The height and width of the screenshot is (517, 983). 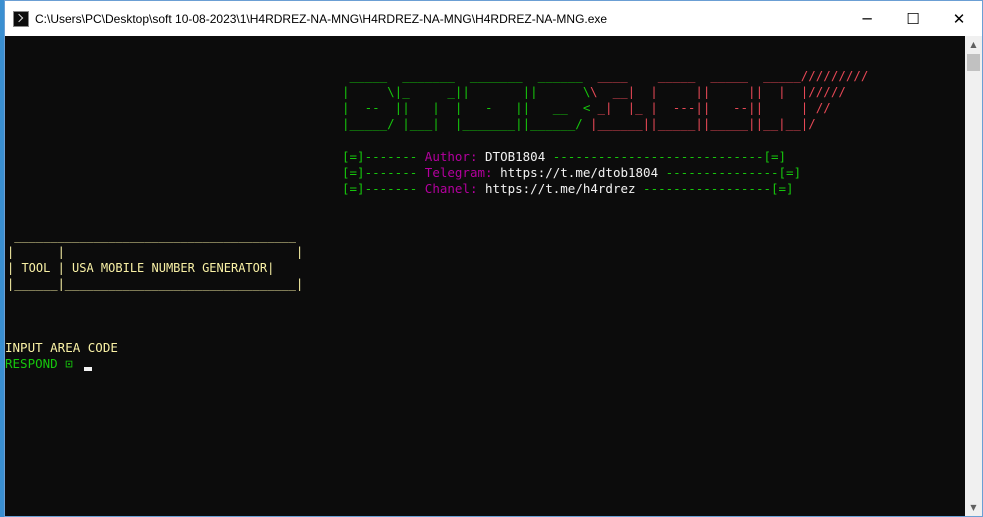 I want to click on banner-line: | \|_ _|| || \, so click(x=466, y=91).